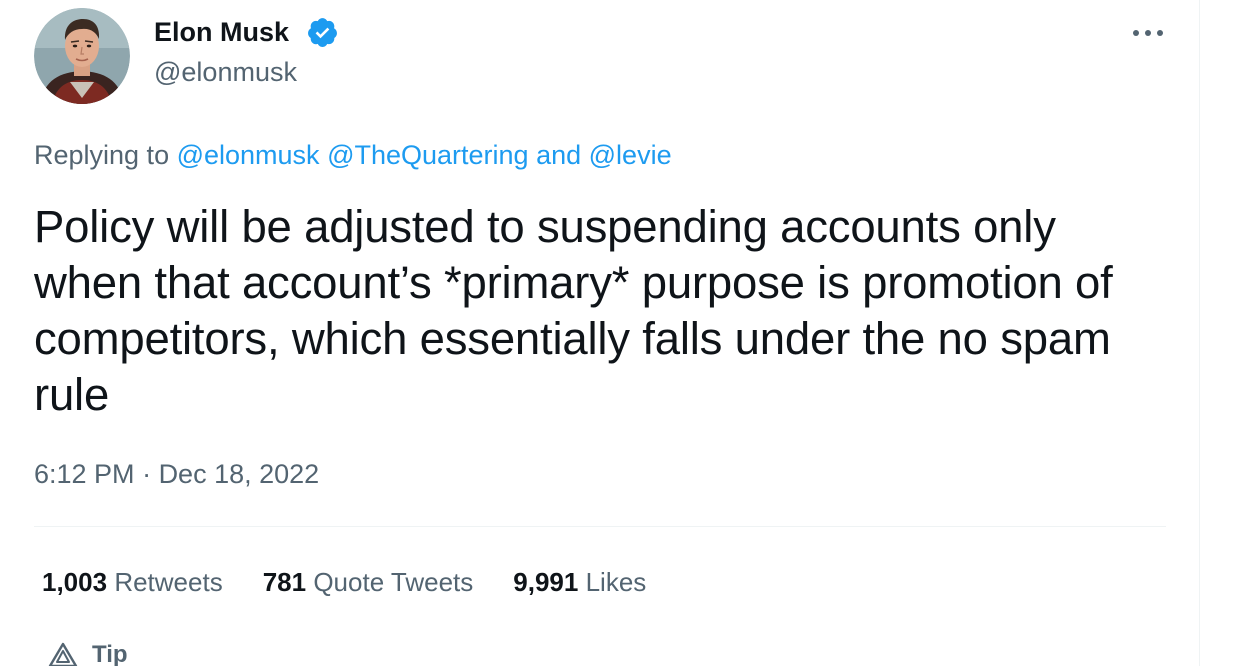 The image size is (1246, 666). Describe the element at coordinates (84, 474) in the screenshot. I see `tweet-time: 6:12 PM` at that location.